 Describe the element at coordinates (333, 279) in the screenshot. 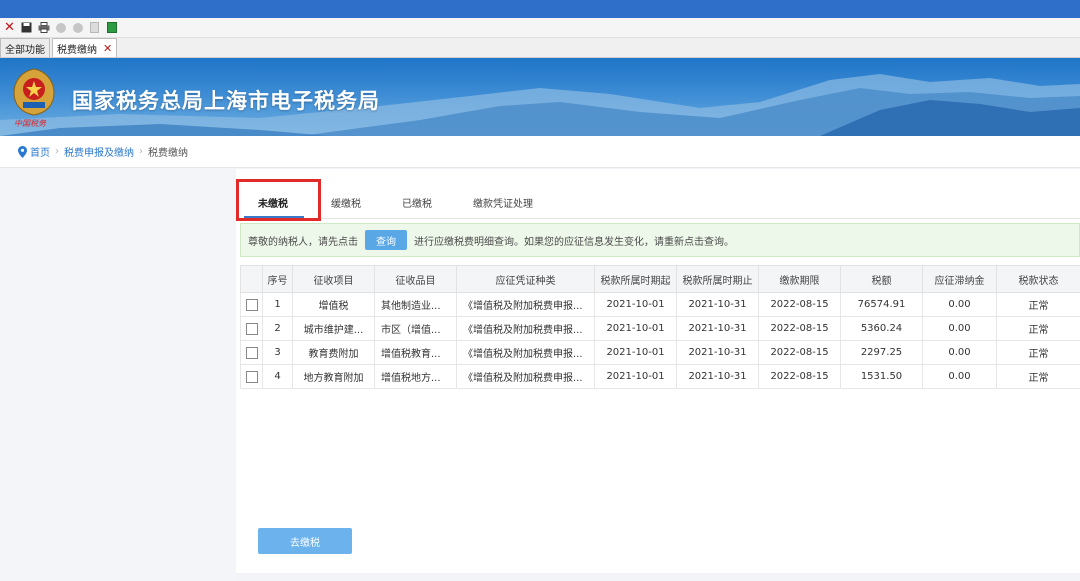

I see `column-header: 征收项目` at that location.